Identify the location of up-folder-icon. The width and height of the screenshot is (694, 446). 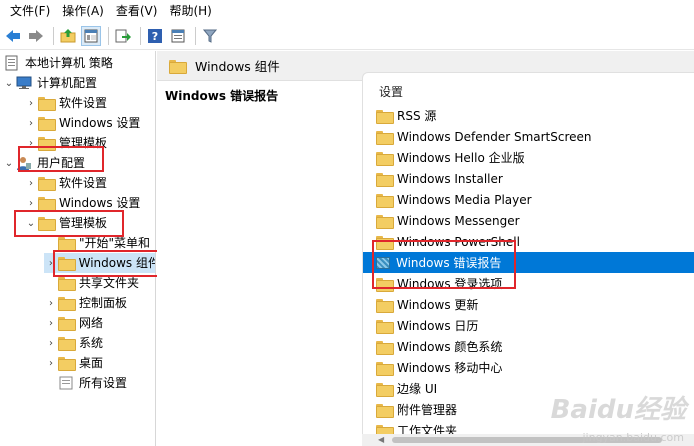
(68, 35).